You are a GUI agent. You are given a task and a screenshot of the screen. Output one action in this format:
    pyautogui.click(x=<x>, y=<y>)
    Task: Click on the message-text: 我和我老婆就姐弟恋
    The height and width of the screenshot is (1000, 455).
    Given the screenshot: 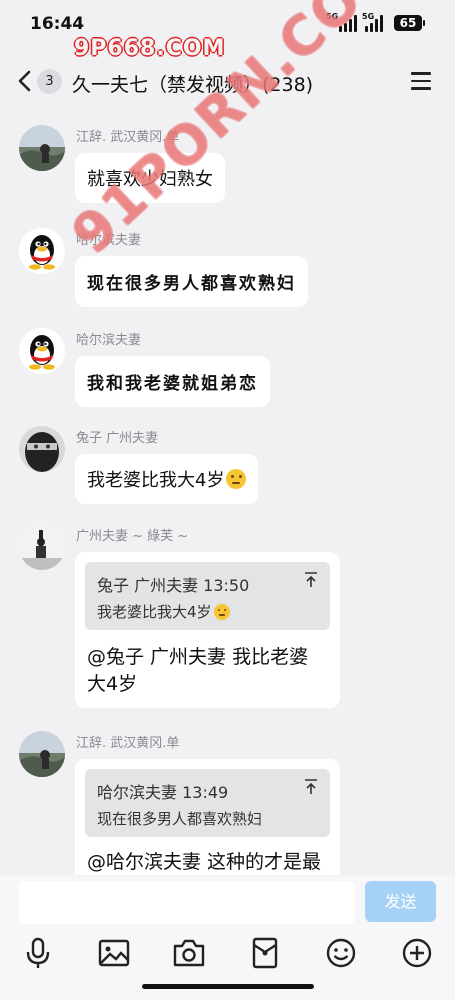 What is the action you would take?
    pyautogui.click(x=172, y=384)
    